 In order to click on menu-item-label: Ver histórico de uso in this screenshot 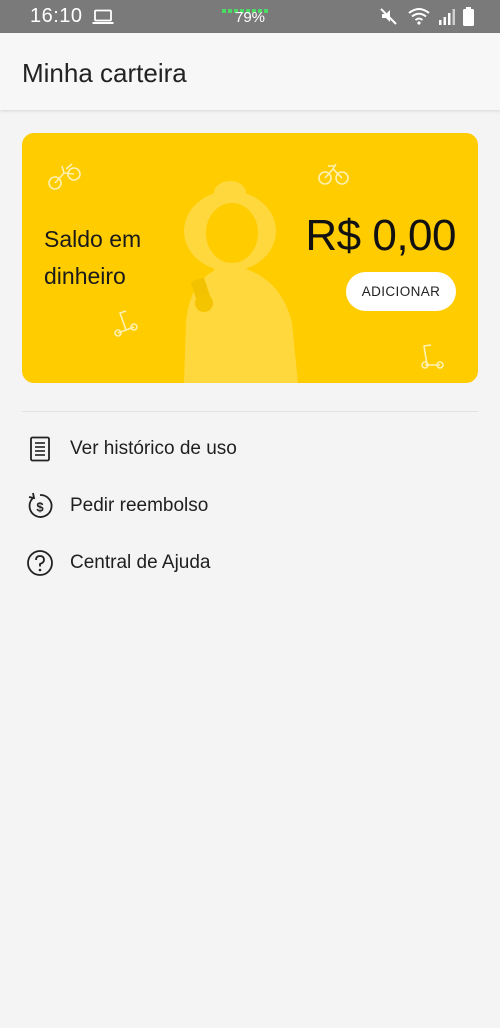, I will do `click(153, 448)`.